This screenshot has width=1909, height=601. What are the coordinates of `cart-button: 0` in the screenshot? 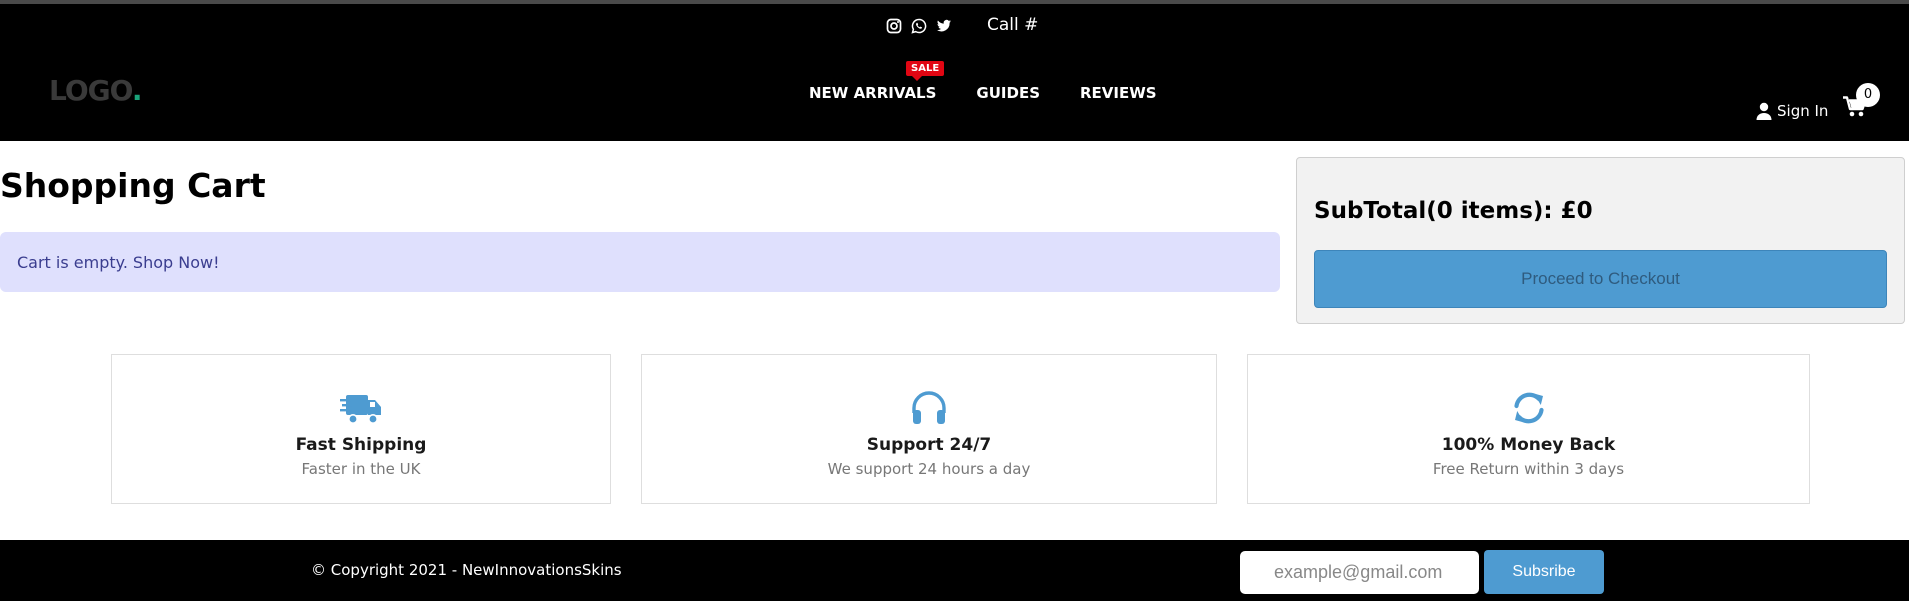 It's located at (1861, 101).